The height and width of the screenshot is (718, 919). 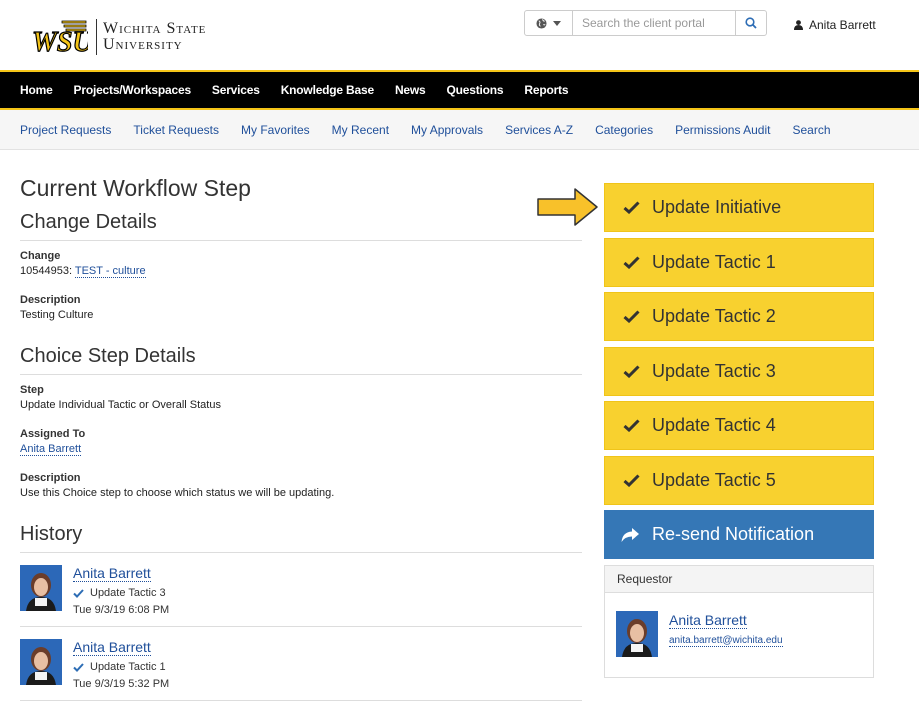 What do you see at coordinates (630, 534) in the screenshot?
I see `share-arrow-icon` at bounding box center [630, 534].